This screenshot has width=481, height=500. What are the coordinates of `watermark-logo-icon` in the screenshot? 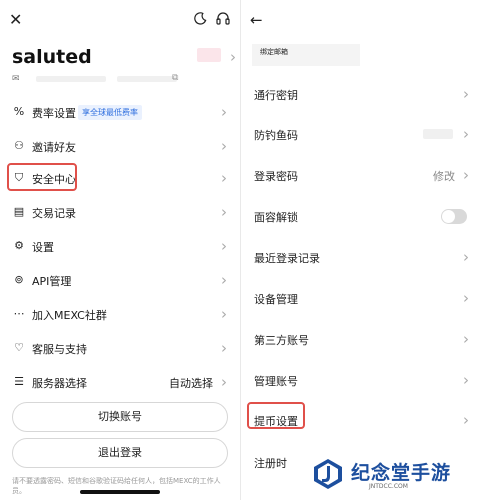 It's located at (328, 474).